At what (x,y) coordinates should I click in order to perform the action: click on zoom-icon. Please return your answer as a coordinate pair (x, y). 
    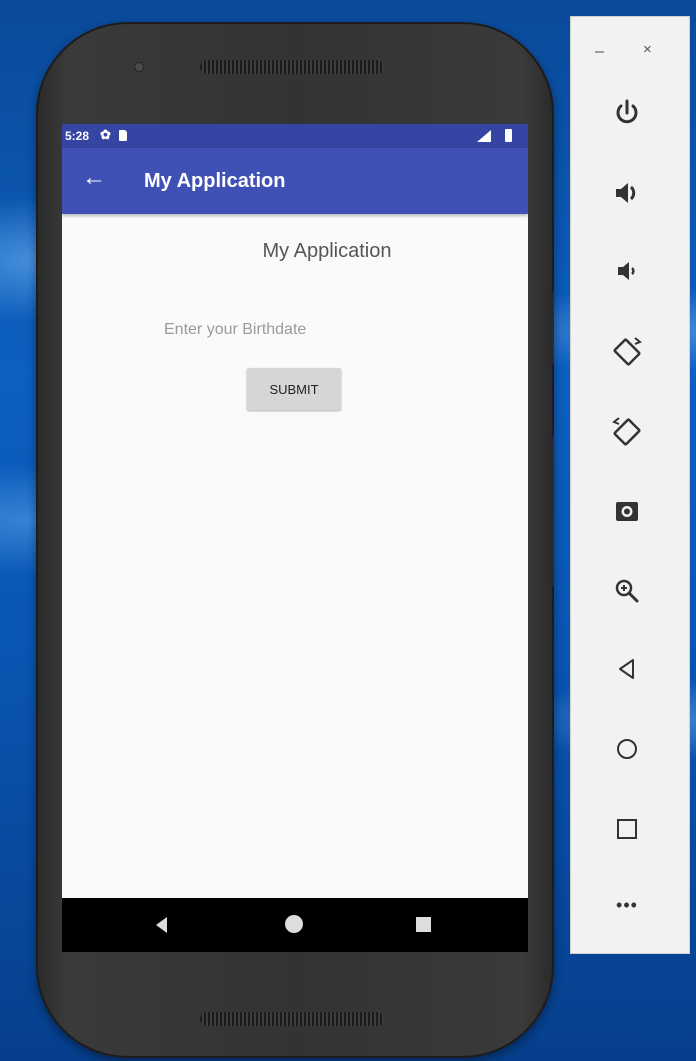
    Looking at the image, I should click on (627, 591).